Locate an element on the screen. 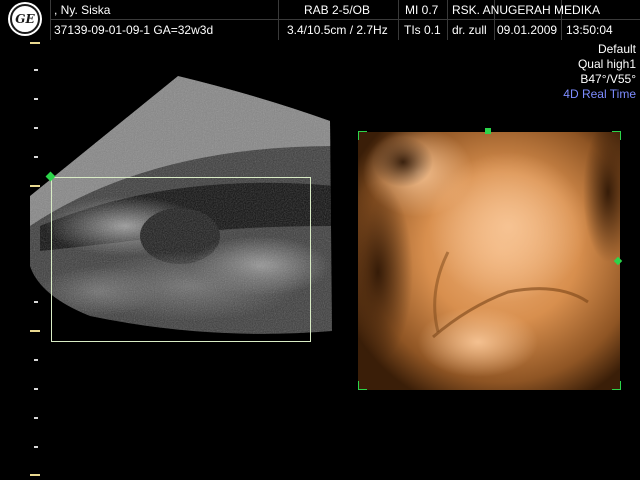 This screenshot has height=480, width=640. probe-label: RAB 2-5/OB is located at coordinates (337, 10).